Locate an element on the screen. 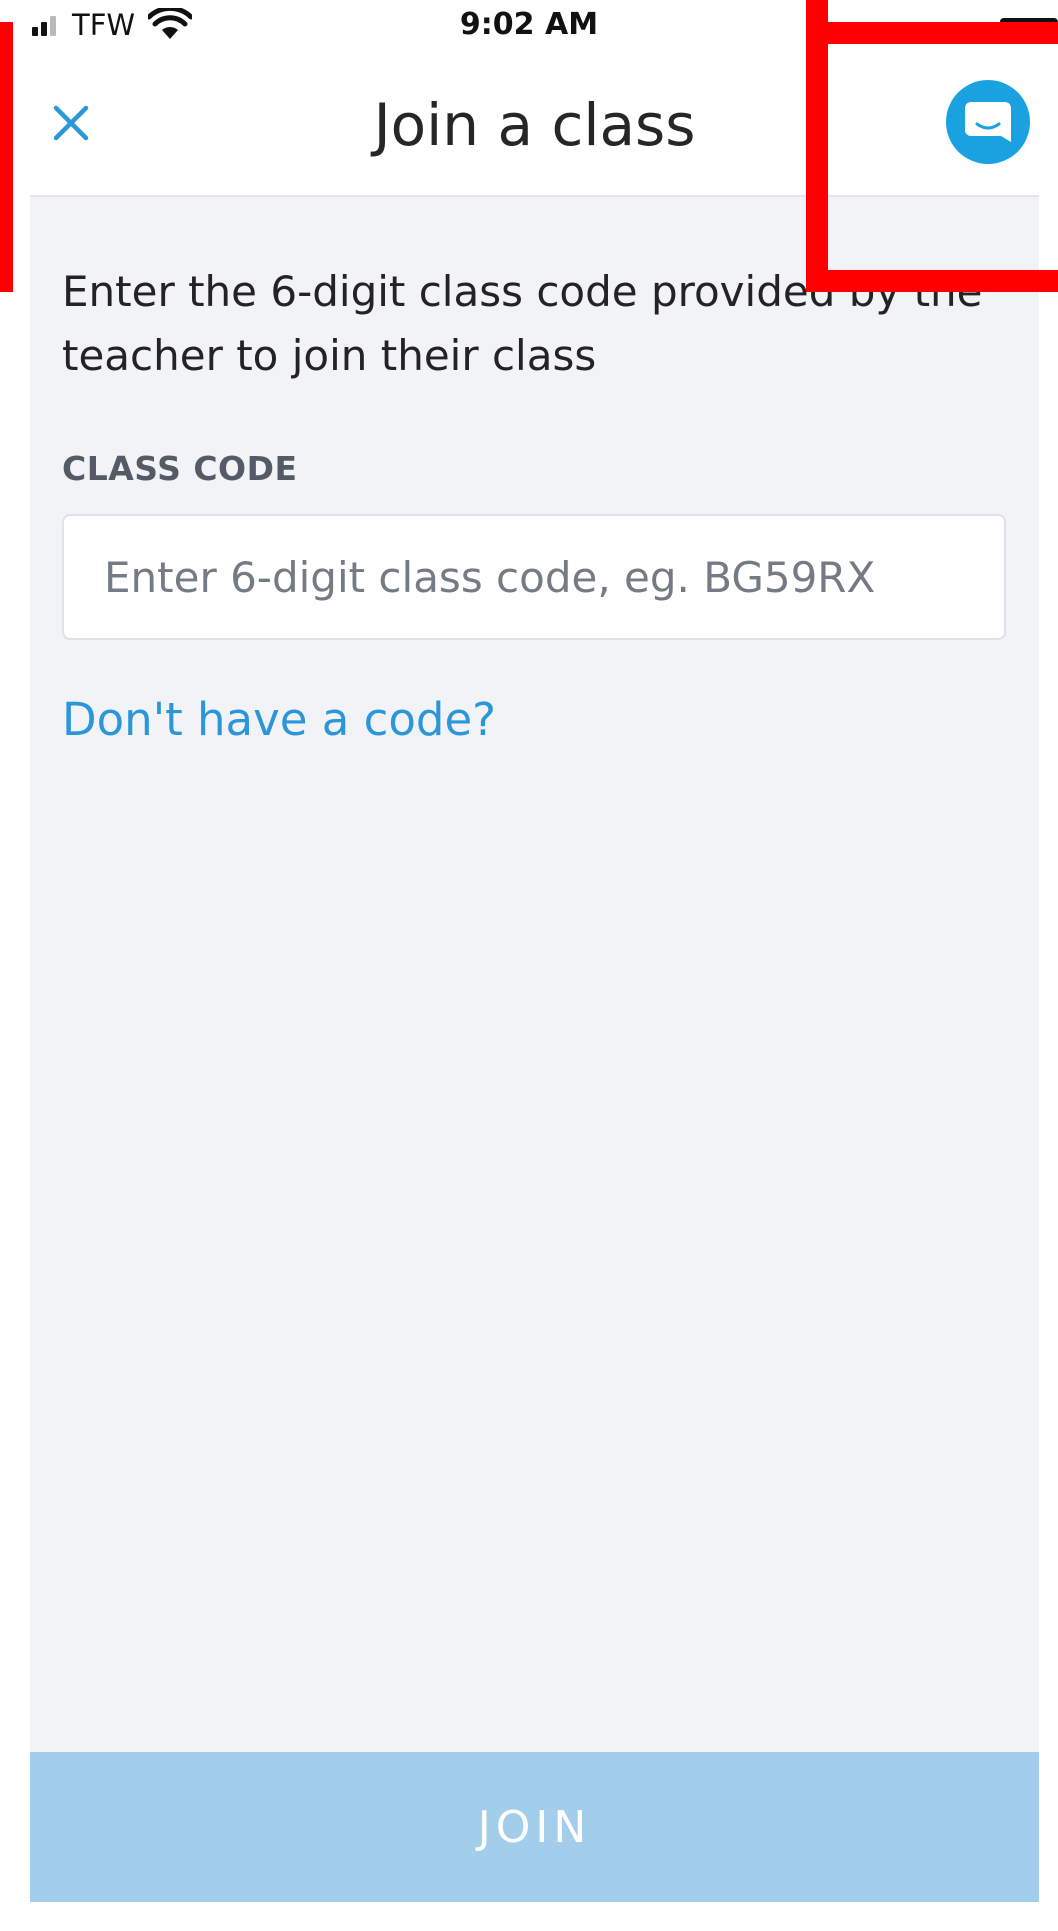 Image resolution: width=1058 pixels, height=1931 pixels. chat-icon is located at coordinates (988, 122).